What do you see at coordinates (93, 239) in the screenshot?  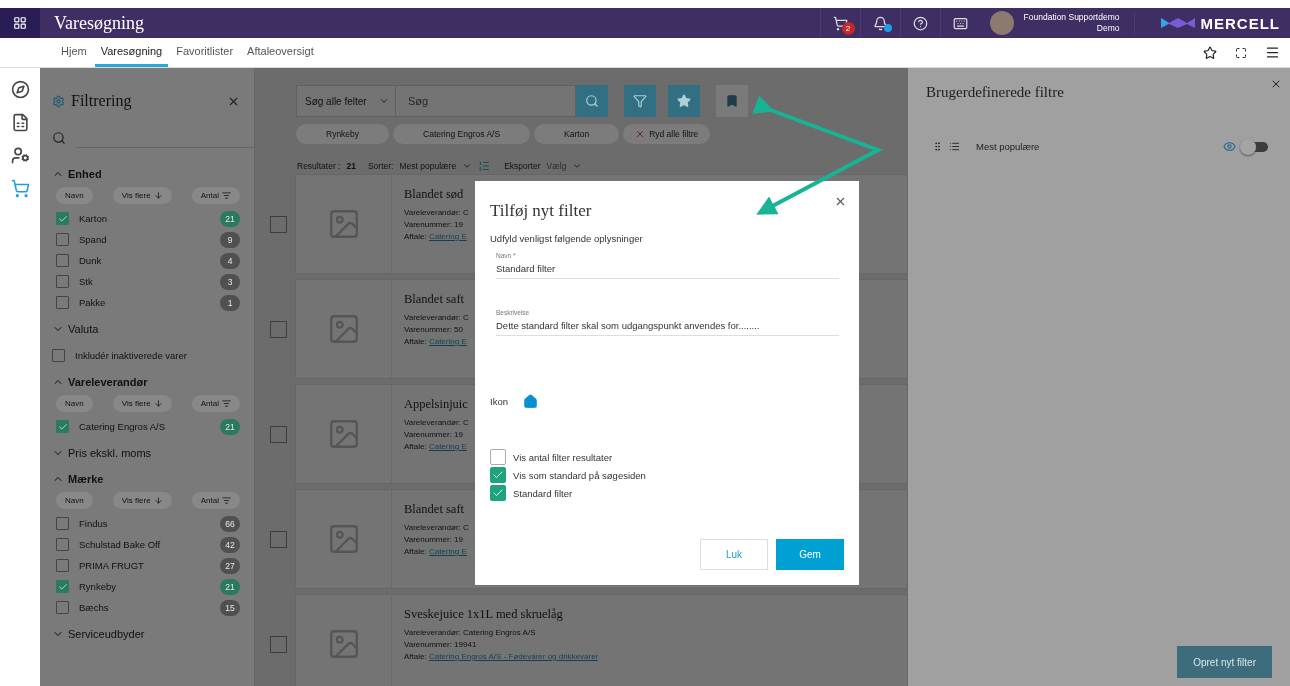 I see `facet-label: Spand` at bounding box center [93, 239].